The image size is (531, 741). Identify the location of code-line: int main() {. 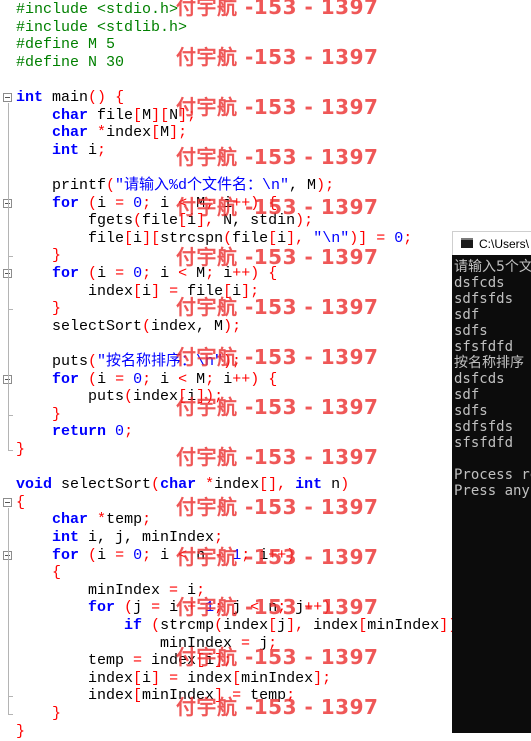
(70, 98).